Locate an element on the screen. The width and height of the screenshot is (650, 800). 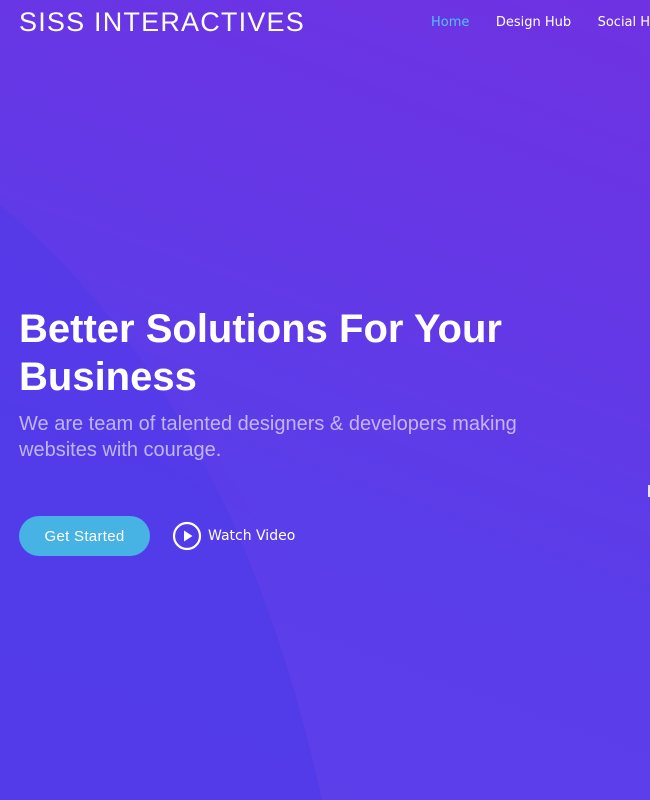
get-started-button: Get Started is located at coordinates (84, 536).